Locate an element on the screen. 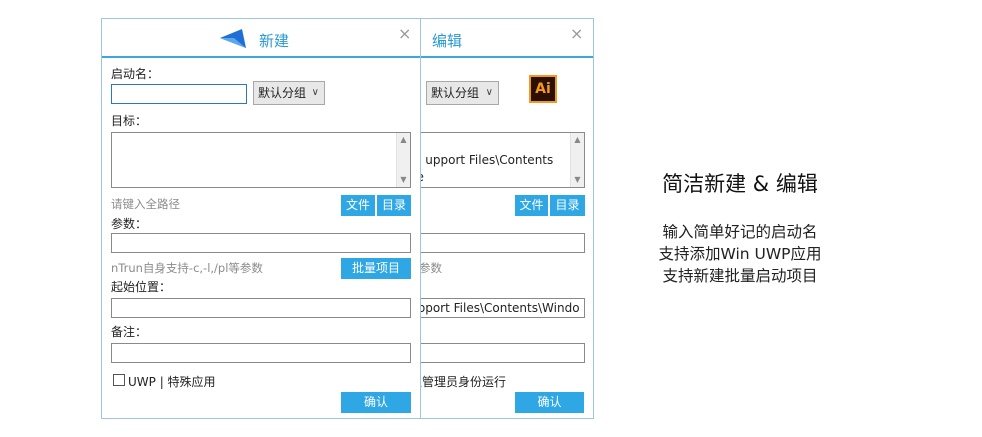 Image resolution: width=982 pixels, height=437 pixels. edit-target-scrollbar: ▲ ▼ is located at coordinates (577, 160).